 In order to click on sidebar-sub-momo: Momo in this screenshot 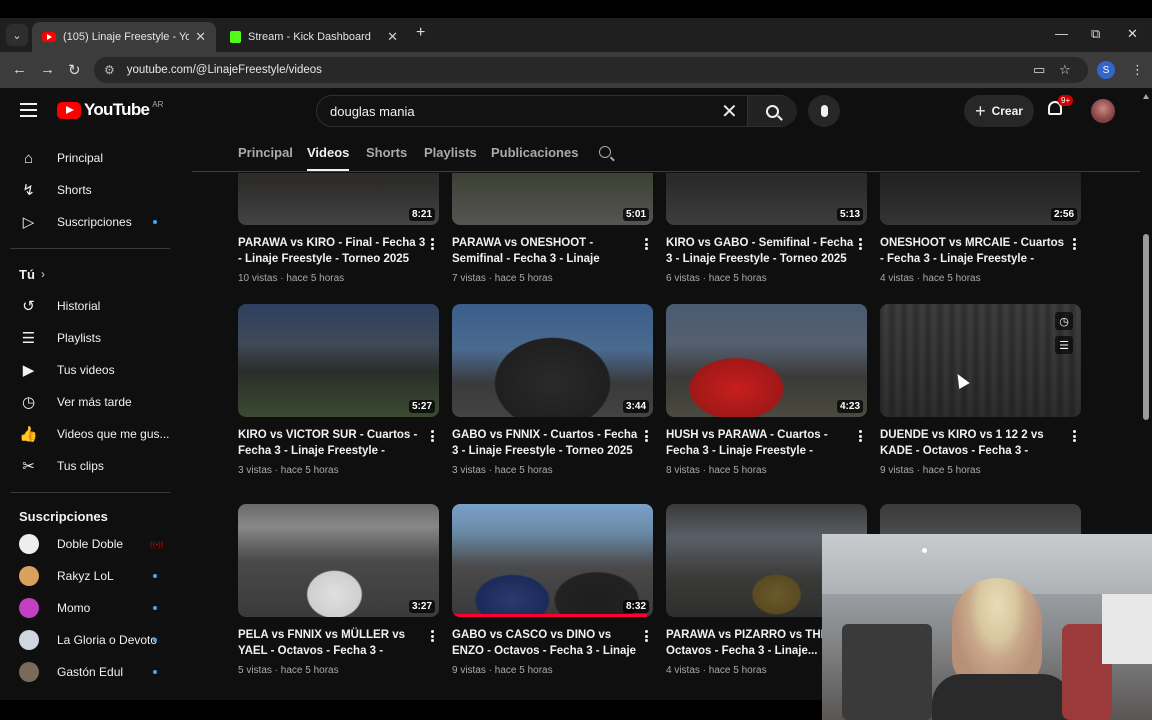, I will do `click(90, 608)`.